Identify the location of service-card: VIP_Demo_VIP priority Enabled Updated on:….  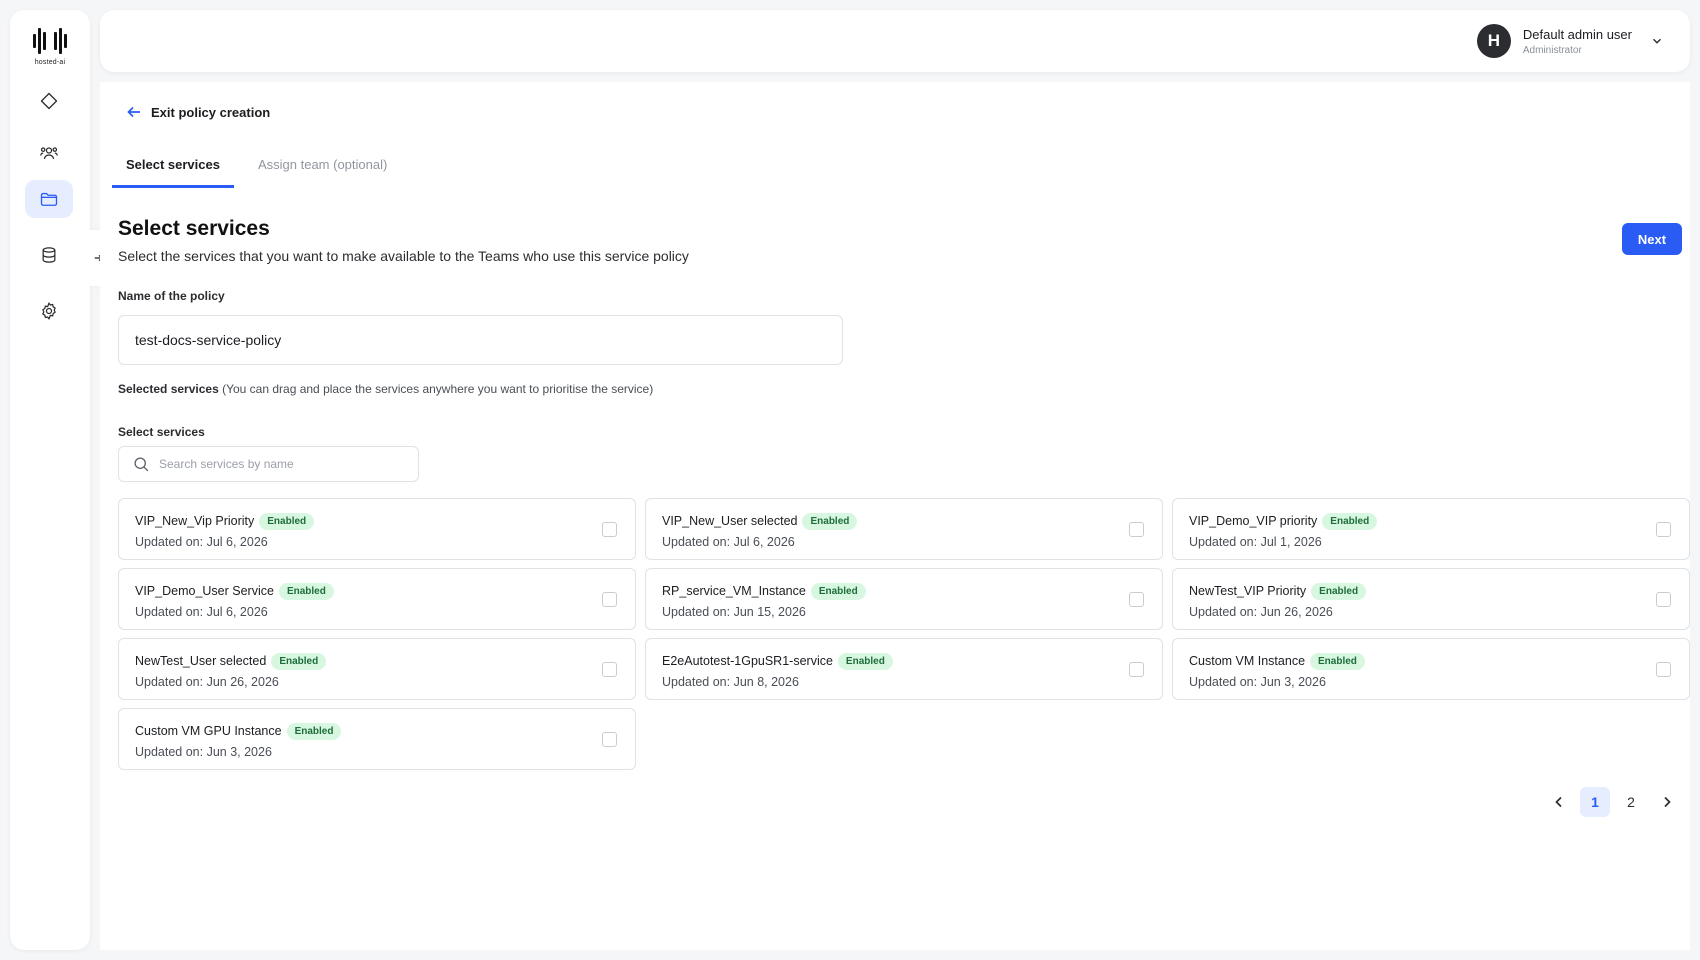
(1431, 529).